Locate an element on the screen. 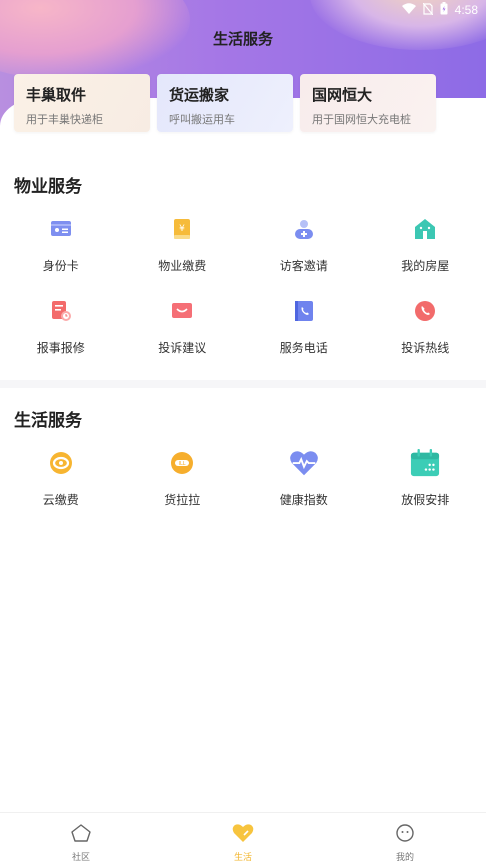 This screenshot has width=486, height=864. service-cloud-pay: 云缴费 is located at coordinates (61, 479).